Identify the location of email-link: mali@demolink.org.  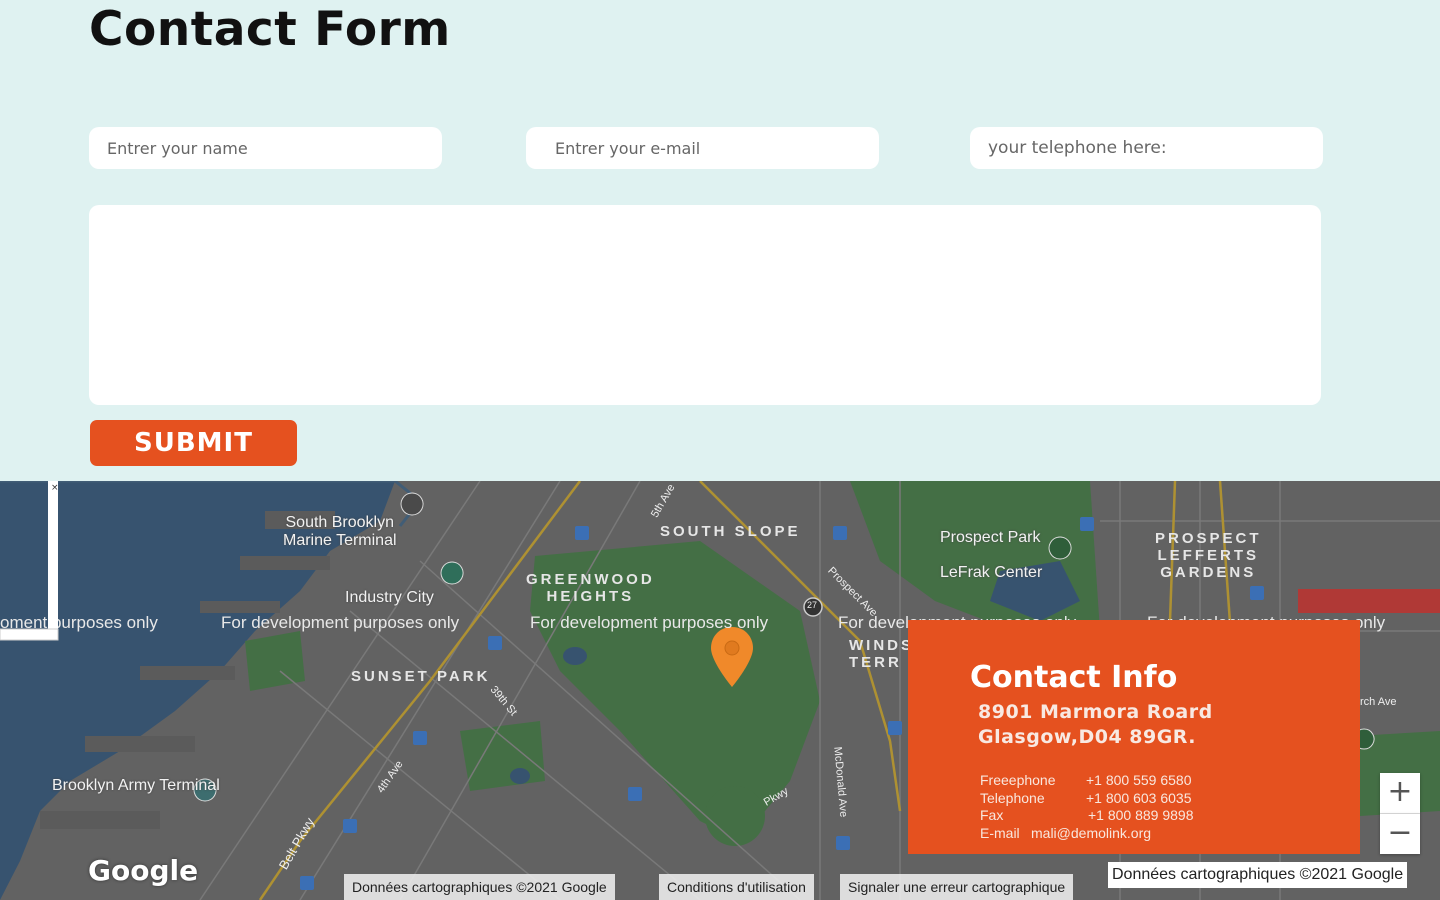
(1091, 833).